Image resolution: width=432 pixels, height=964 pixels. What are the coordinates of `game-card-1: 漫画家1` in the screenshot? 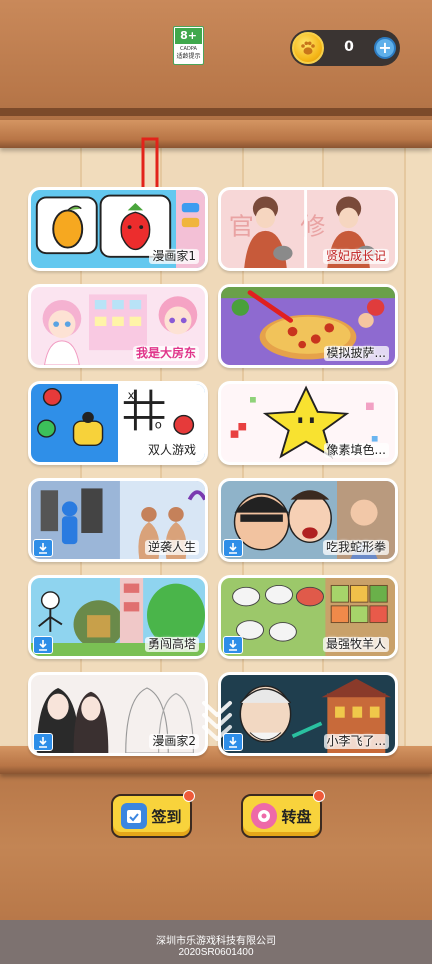 It's located at (118, 229).